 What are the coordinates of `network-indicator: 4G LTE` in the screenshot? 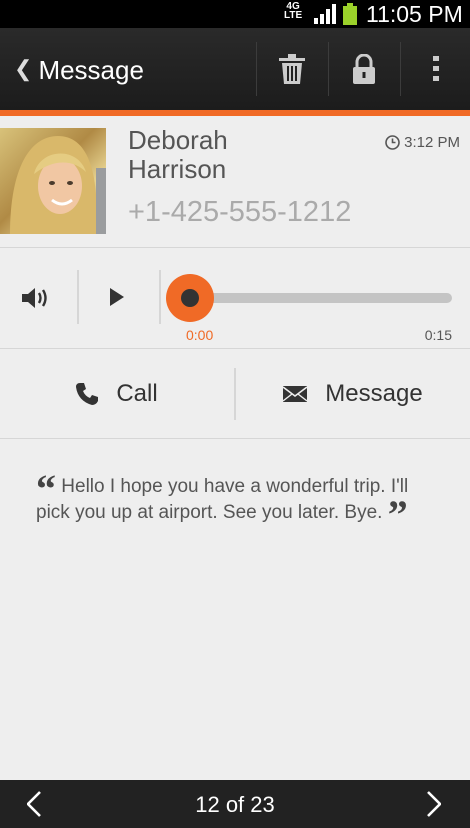 It's located at (293, 11).